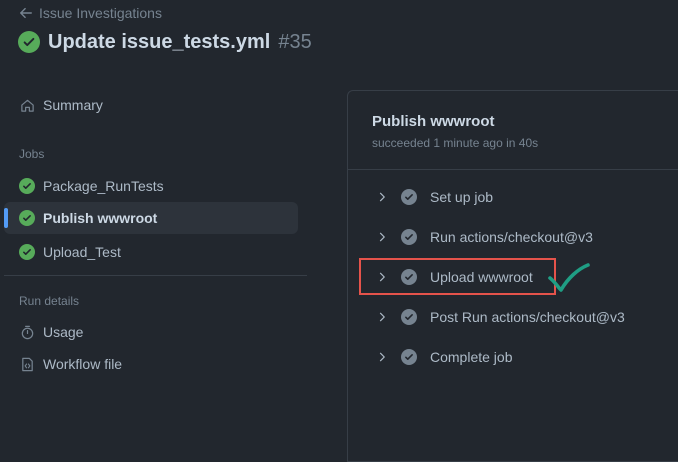 The height and width of the screenshot is (462, 678). What do you see at coordinates (63, 332) in the screenshot?
I see `sidebar-item-label: Usage` at bounding box center [63, 332].